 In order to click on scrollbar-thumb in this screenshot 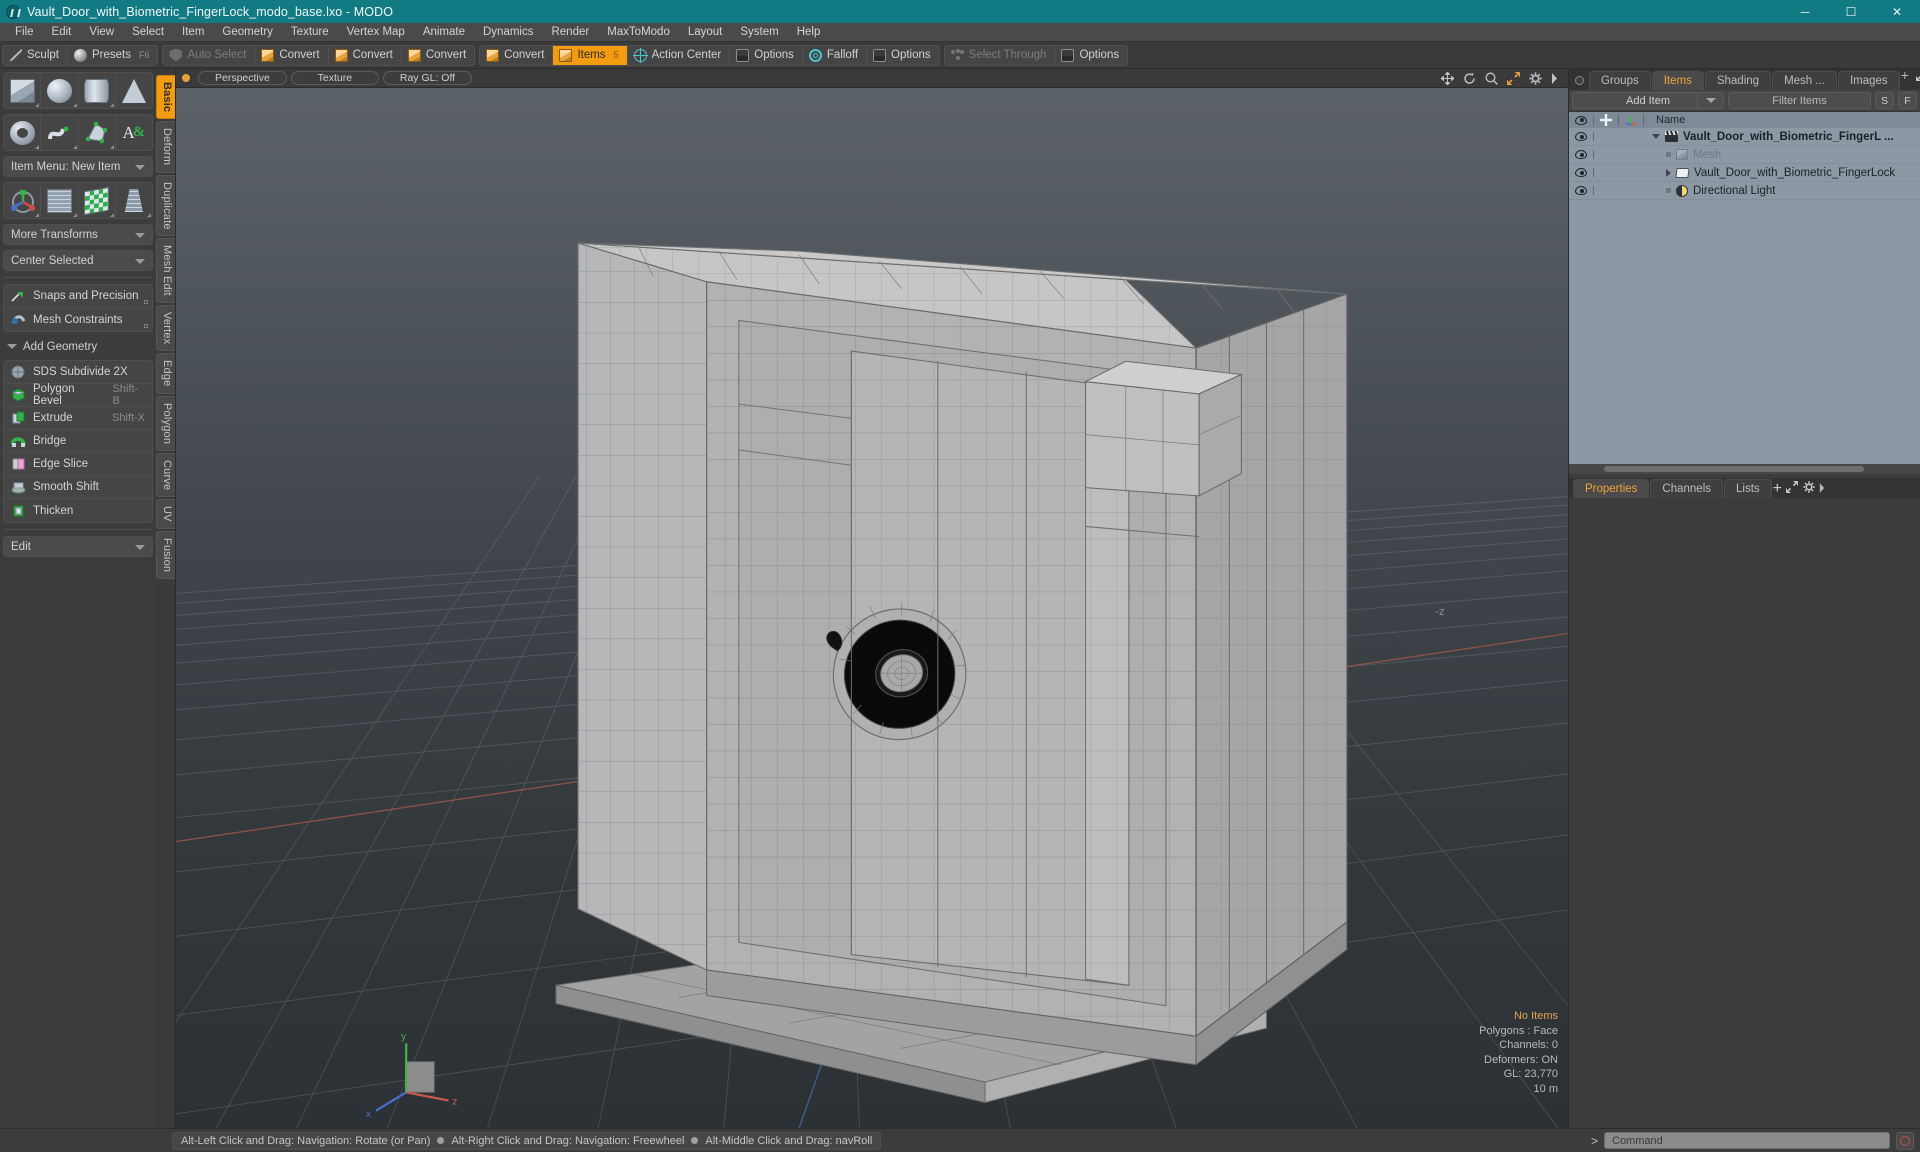, I will do `click(1734, 469)`.